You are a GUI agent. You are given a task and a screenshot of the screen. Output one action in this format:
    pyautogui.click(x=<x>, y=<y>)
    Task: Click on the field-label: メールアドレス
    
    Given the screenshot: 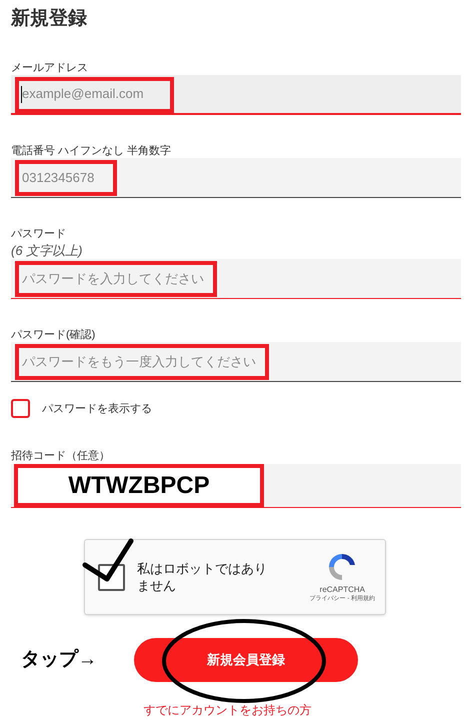 What is the action you would take?
    pyautogui.click(x=50, y=68)
    